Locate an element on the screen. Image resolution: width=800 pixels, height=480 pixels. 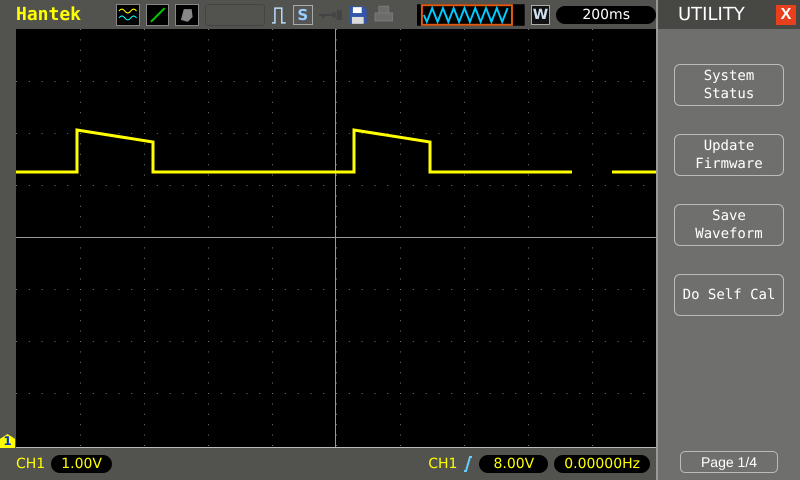
timebase-readout: 200ms is located at coordinates (606, 15).